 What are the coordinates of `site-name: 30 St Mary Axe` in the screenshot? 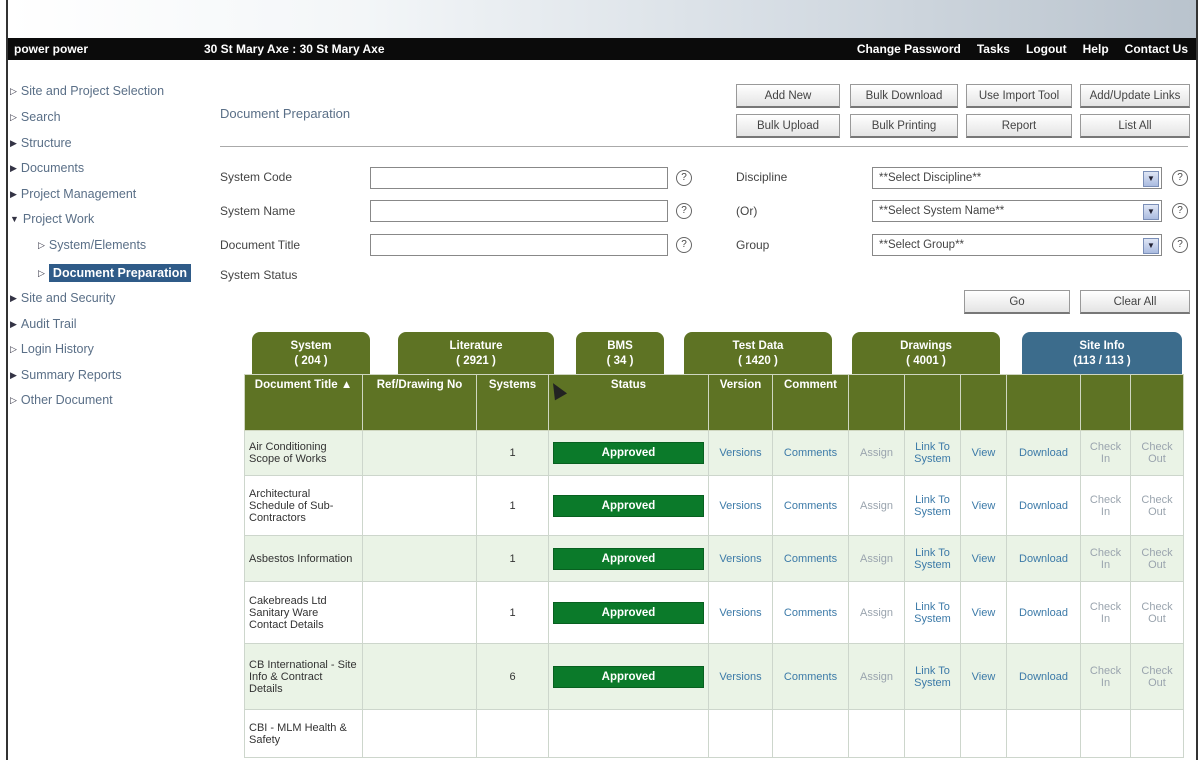 It's located at (294, 49).